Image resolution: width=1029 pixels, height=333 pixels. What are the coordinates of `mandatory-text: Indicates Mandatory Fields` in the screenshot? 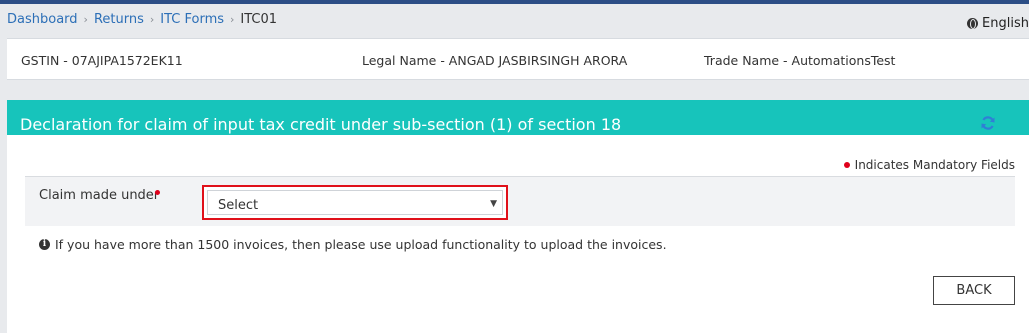 It's located at (934, 165).